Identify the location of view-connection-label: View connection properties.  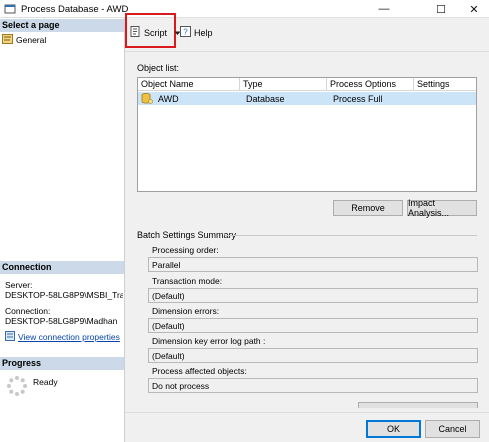
(69, 337).